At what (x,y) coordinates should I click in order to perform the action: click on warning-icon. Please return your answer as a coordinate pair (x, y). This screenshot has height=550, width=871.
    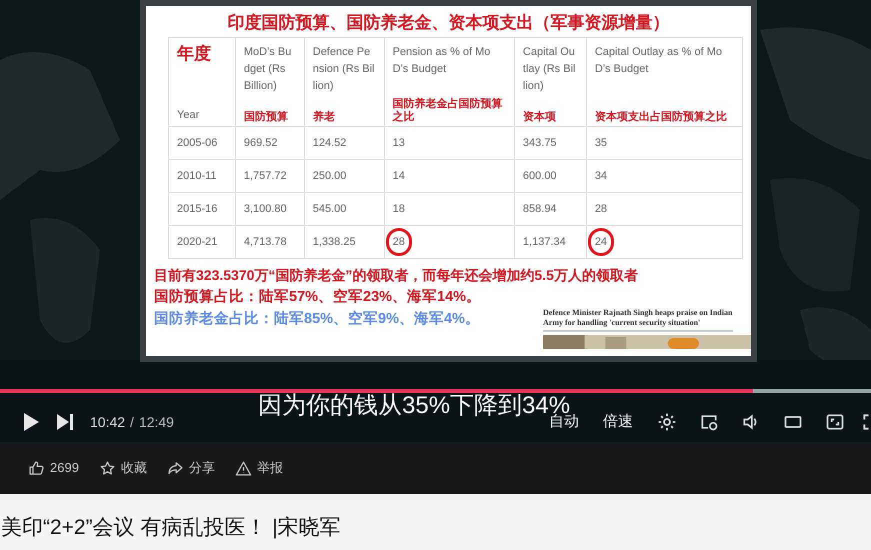
    Looking at the image, I should click on (243, 468).